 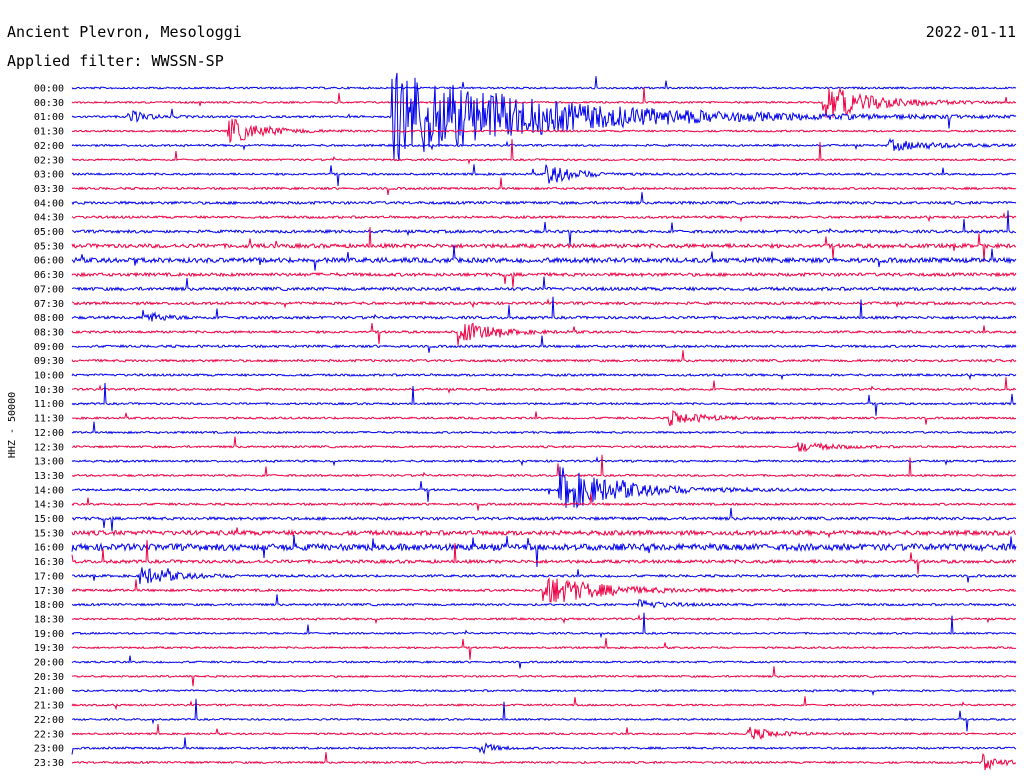 What do you see at coordinates (49, 505) in the screenshot?
I see `tick-label-1430: 14:30` at bounding box center [49, 505].